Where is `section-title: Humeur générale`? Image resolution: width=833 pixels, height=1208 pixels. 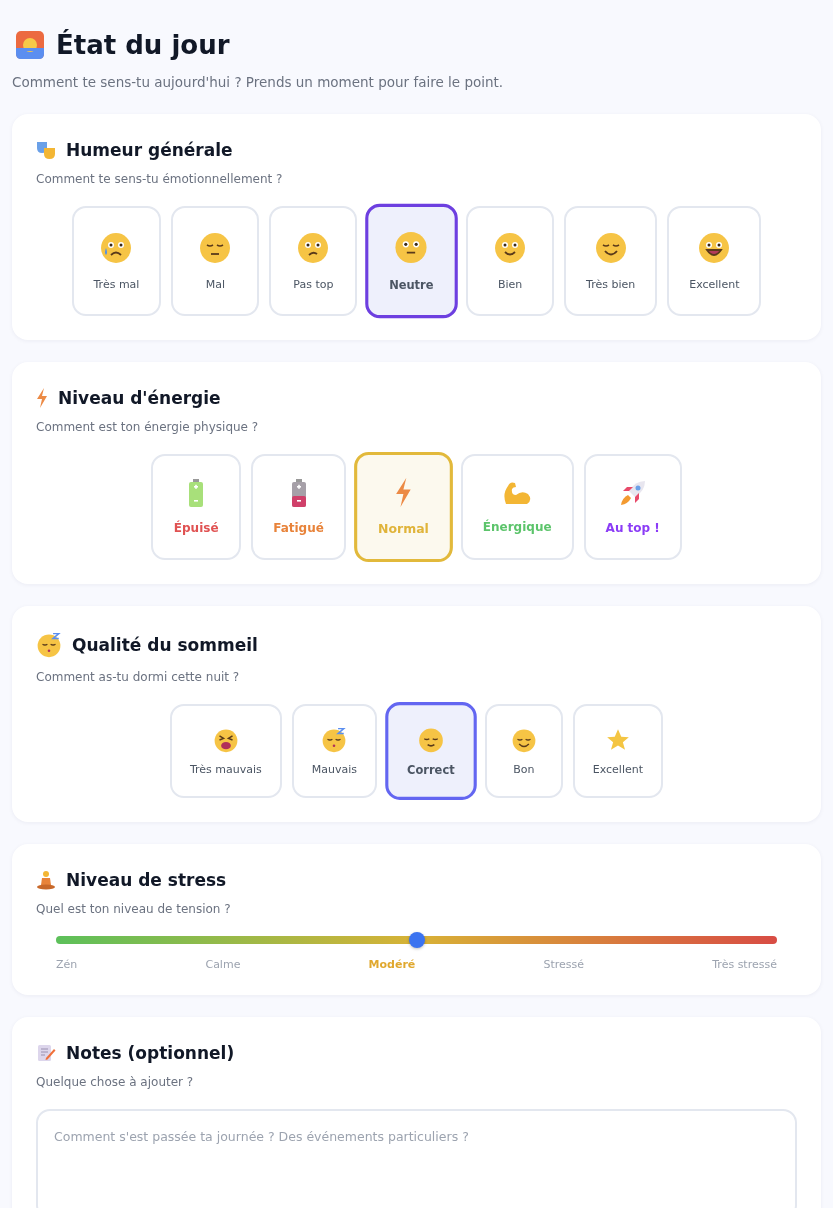
section-title: Humeur générale is located at coordinates (149, 150).